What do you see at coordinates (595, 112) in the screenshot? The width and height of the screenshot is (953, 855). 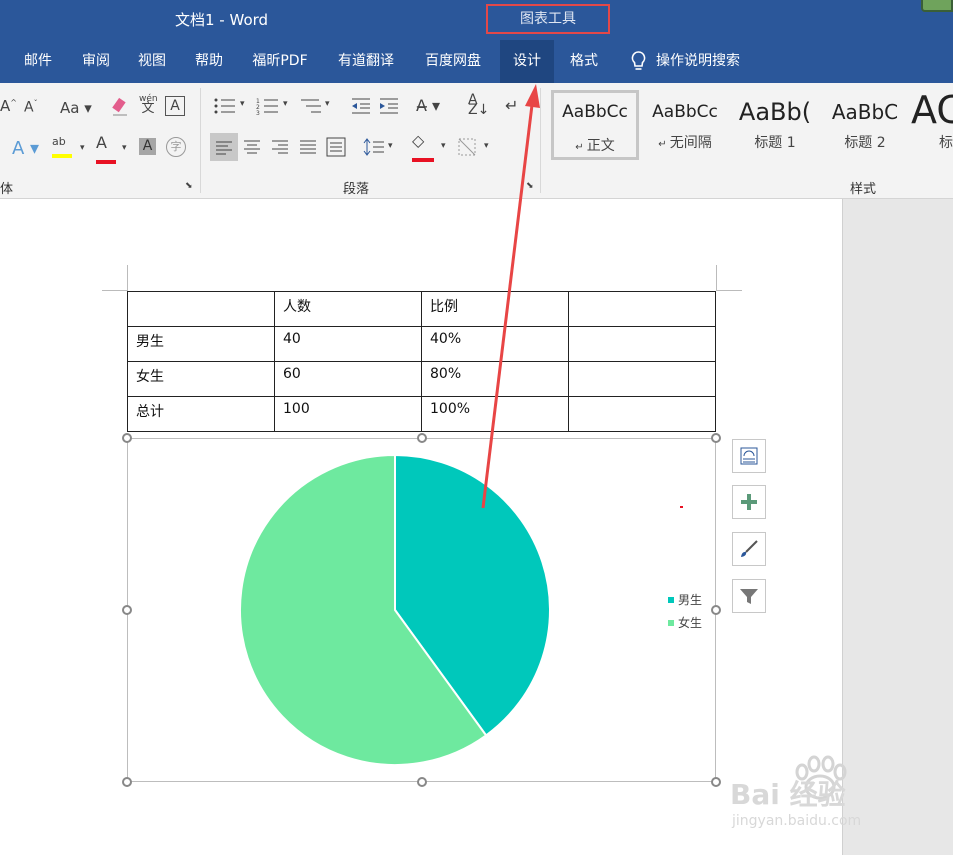 I see `style-normal-sample: AaBbCc` at bounding box center [595, 112].